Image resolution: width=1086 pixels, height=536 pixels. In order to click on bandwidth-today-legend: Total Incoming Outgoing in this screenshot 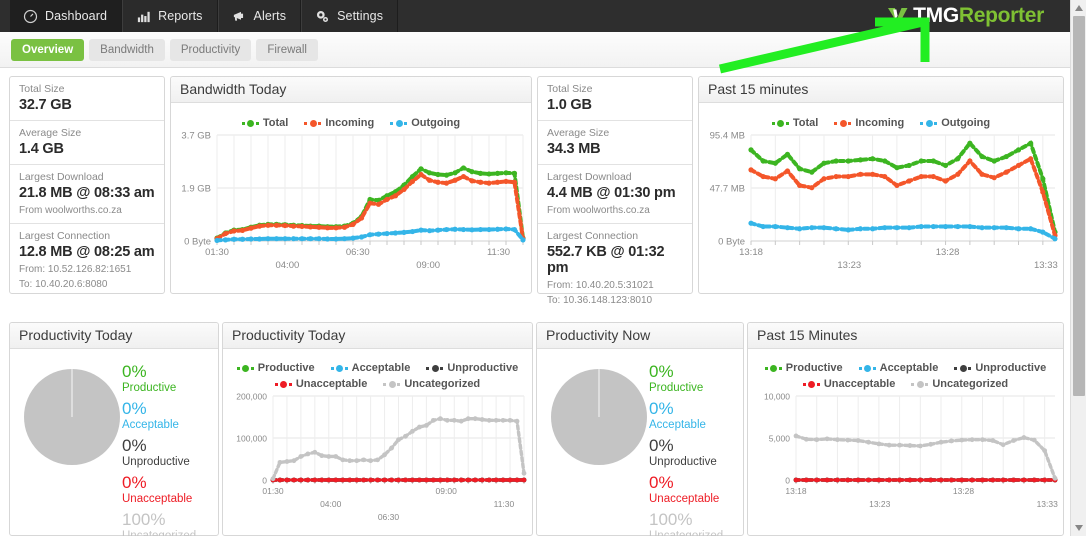, I will do `click(351, 123)`.